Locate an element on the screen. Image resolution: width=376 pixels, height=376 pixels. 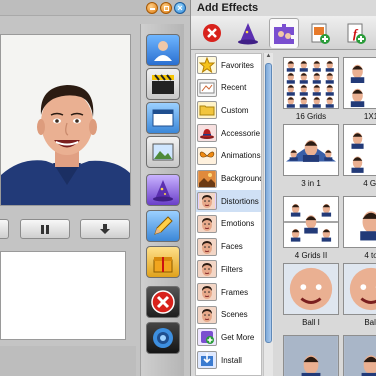
wizard-tool-button is located at coordinates (163, 190).